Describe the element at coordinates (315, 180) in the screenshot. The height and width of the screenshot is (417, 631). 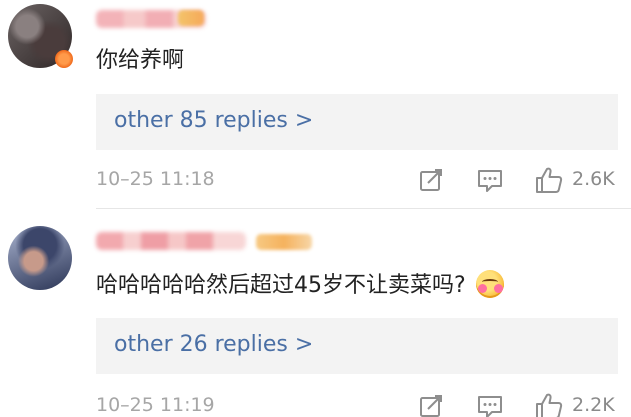
I see `comment-meta-row: 10–25 11:18 2.6K` at that location.